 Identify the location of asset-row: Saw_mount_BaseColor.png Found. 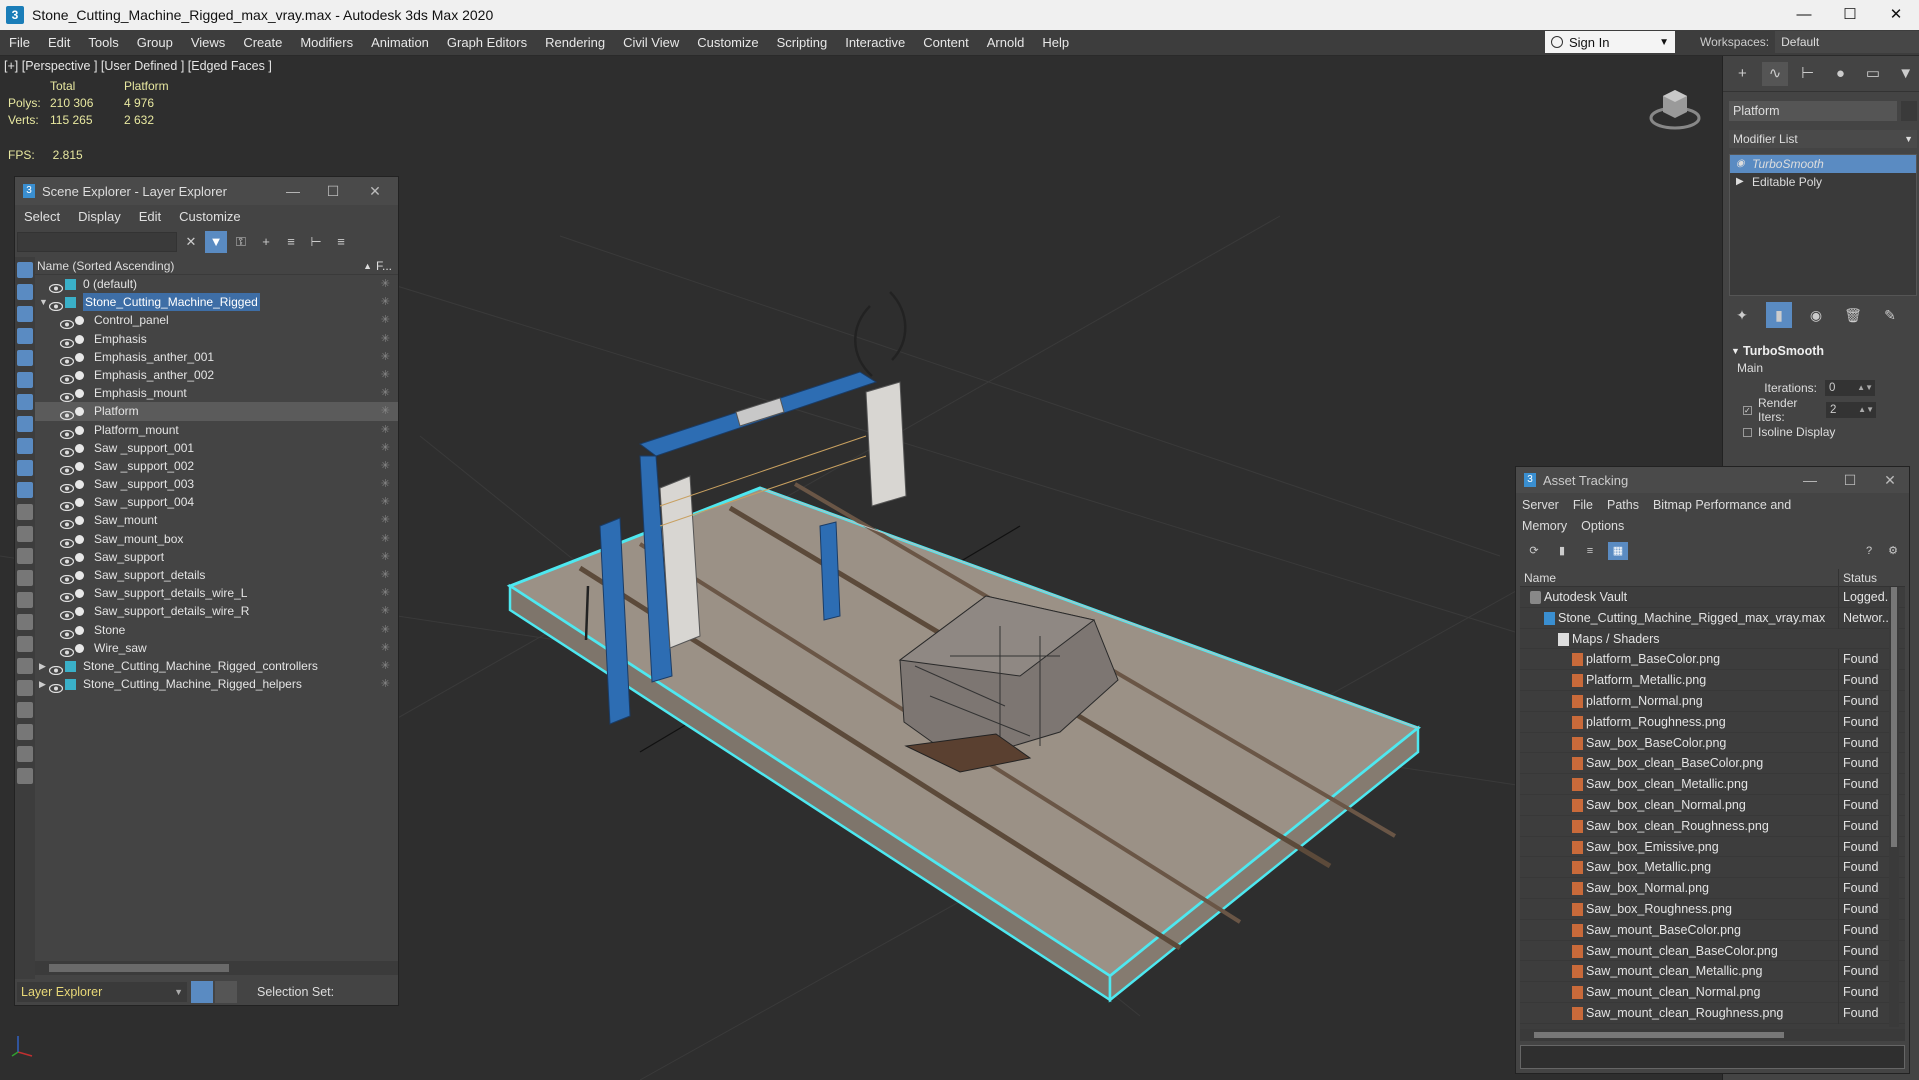
(1712, 930).